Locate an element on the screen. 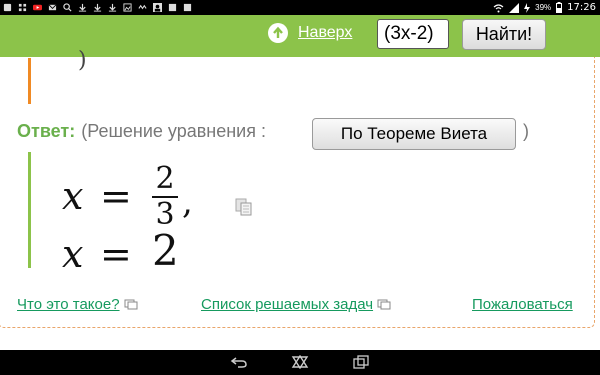 This screenshot has width=600, height=375. solution-2-value: 2 is located at coordinates (165, 250).